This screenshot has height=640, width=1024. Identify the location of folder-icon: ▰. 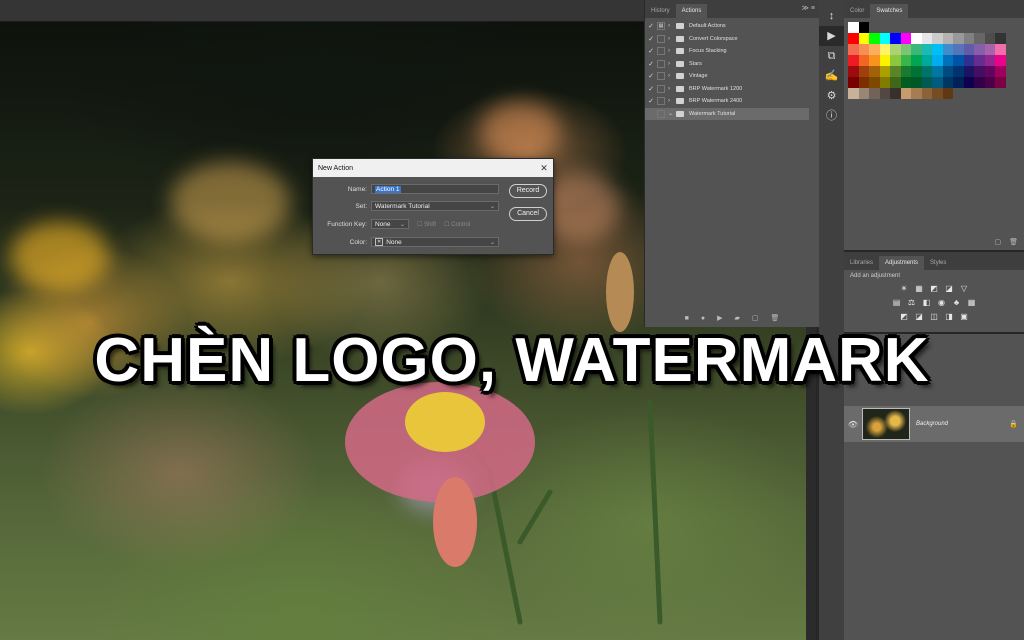
(736, 318).